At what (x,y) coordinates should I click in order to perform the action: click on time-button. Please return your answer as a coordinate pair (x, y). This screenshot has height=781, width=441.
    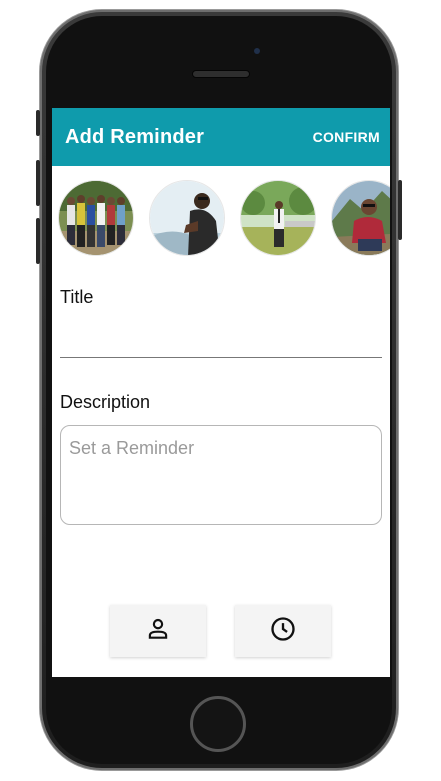
    Looking at the image, I should click on (283, 631).